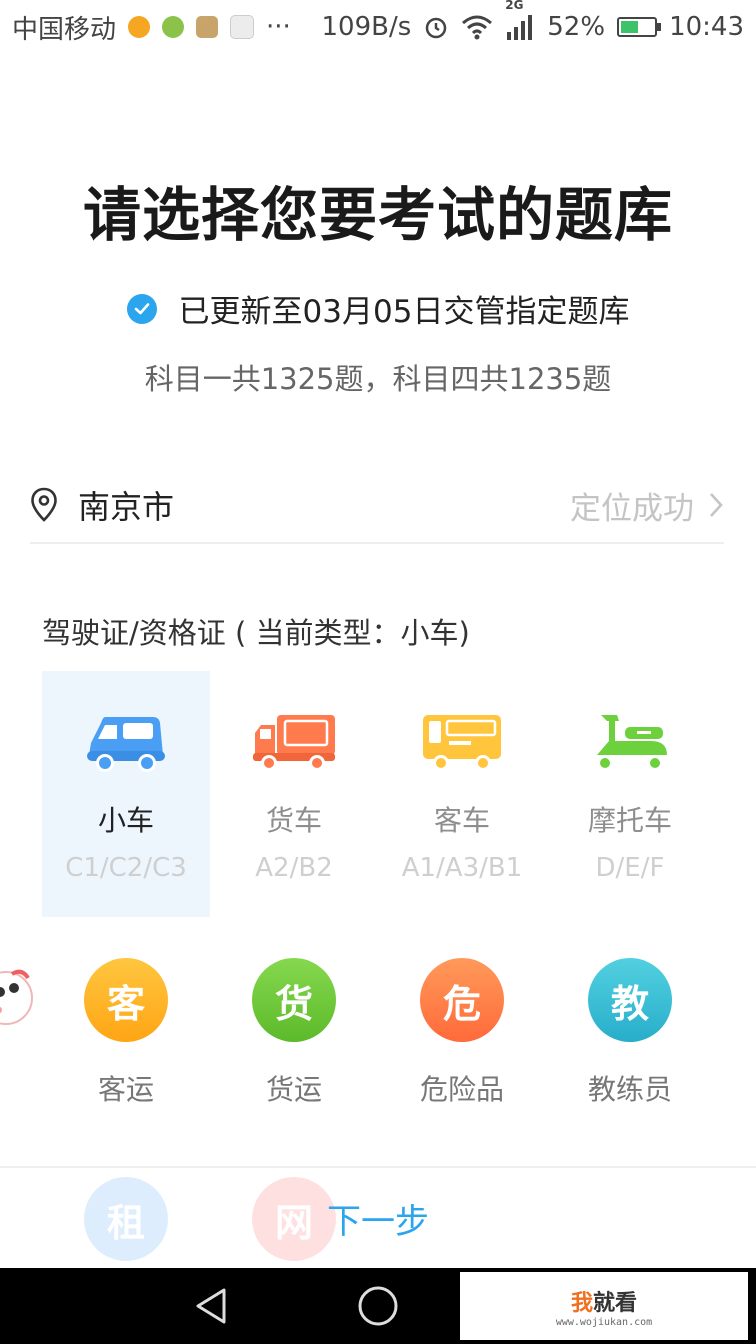 This screenshot has width=756, height=1344. What do you see at coordinates (294, 794) in the screenshot?
I see `vehicle-option-truck: 货车 A2/B2` at bounding box center [294, 794].